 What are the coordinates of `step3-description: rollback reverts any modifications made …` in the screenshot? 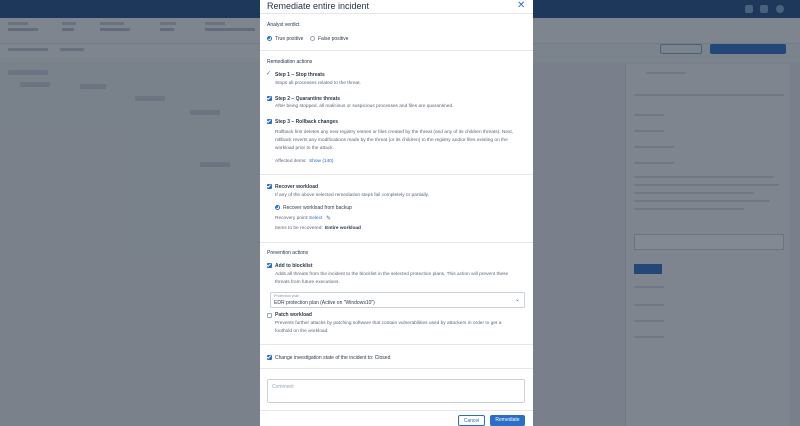 It's located at (391, 140).